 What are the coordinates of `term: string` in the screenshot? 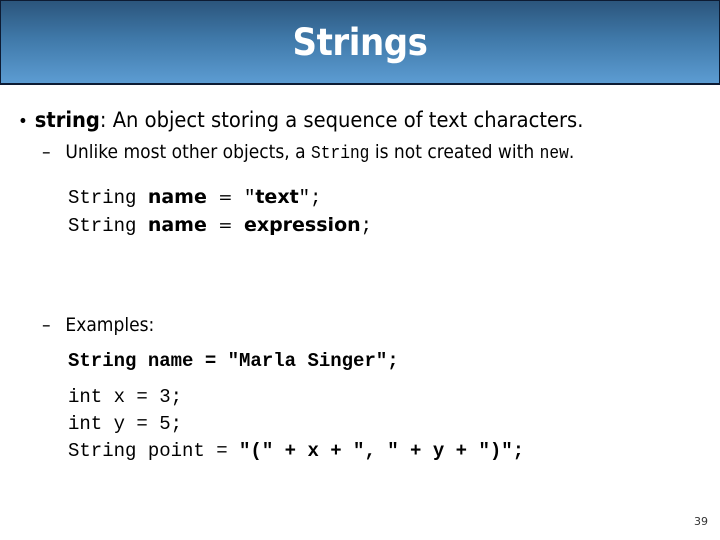 It's located at (67, 120).